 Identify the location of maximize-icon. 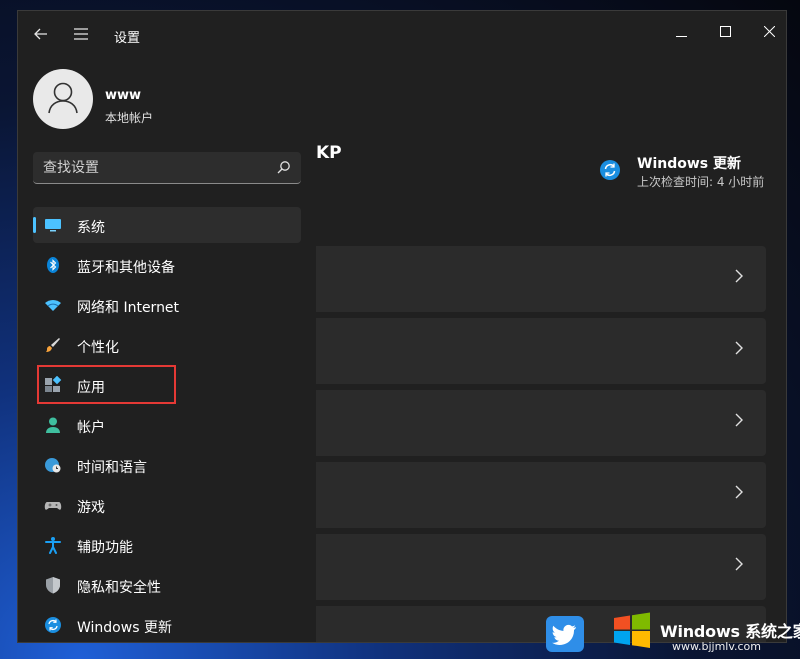
(725, 31).